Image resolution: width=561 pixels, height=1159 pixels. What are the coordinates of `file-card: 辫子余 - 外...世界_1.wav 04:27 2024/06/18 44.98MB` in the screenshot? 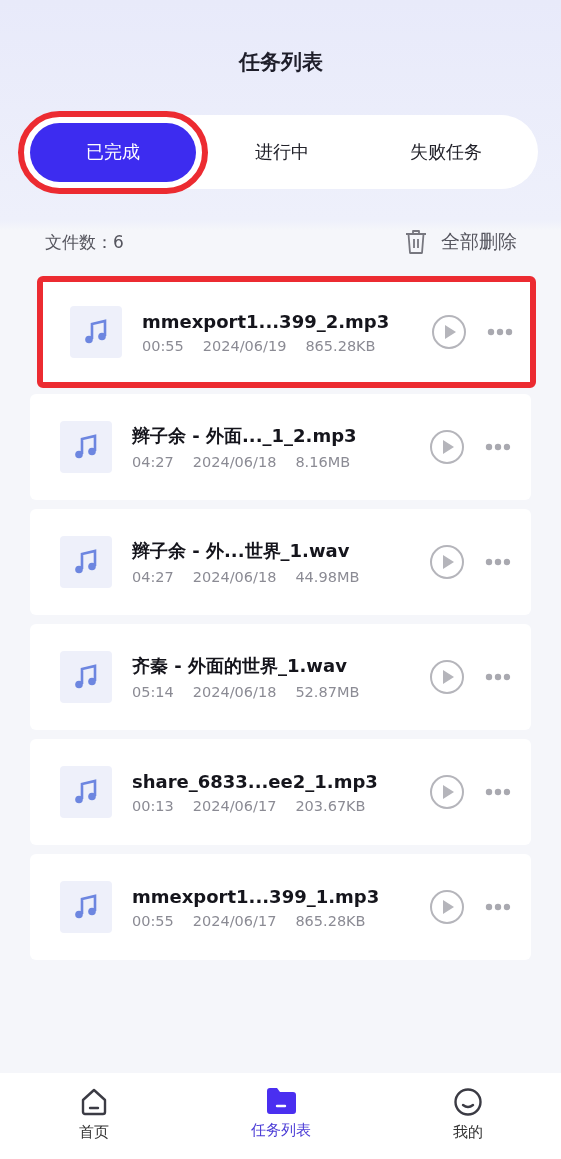 It's located at (280, 562).